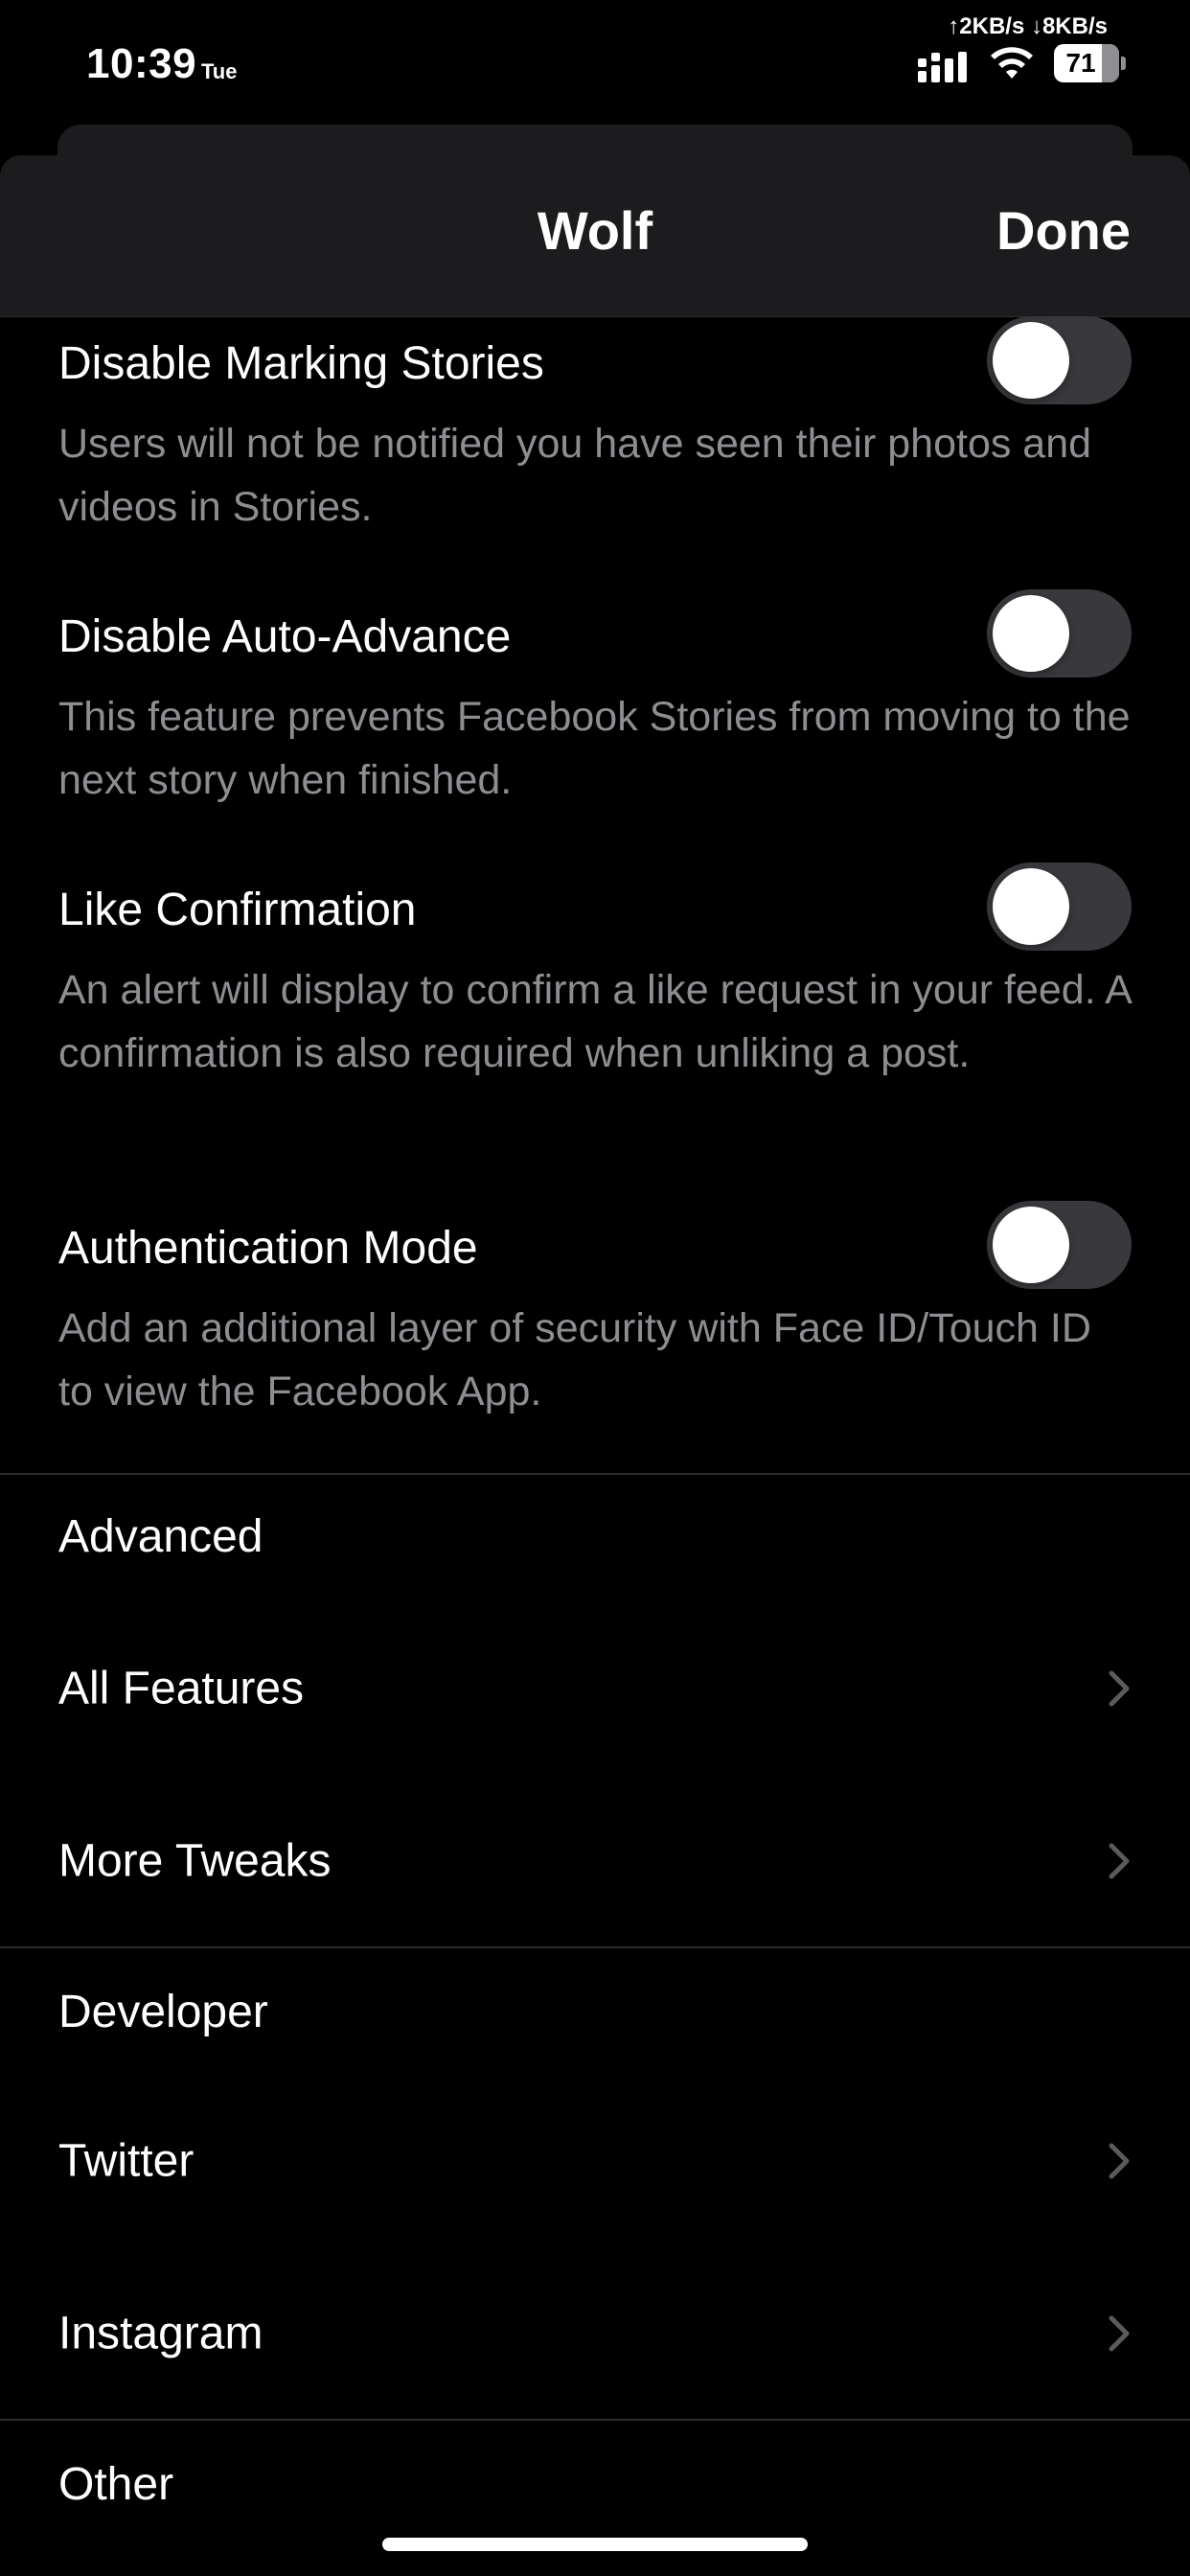 This screenshot has width=1190, height=2576. I want to click on home-indicator, so click(595, 2544).